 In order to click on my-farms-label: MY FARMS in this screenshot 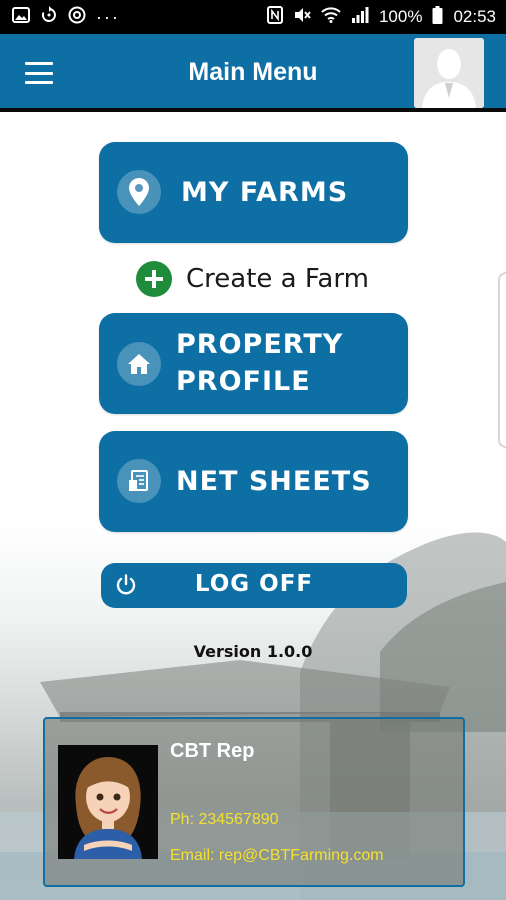, I will do `click(265, 192)`.